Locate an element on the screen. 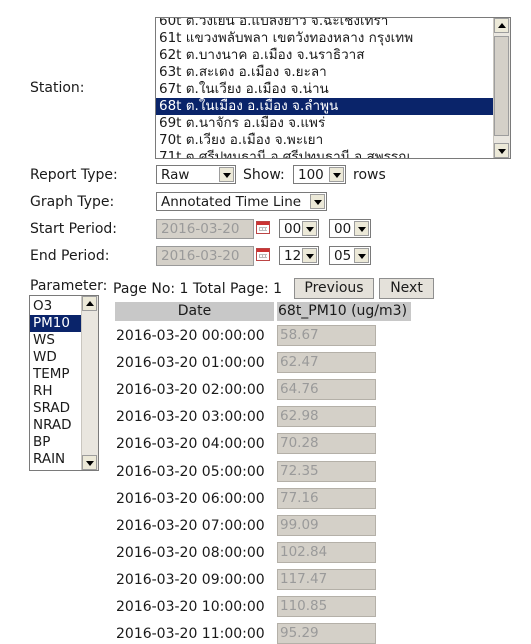 The width and height of the screenshot is (531, 644). row-value: 58.67 is located at coordinates (326, 335).